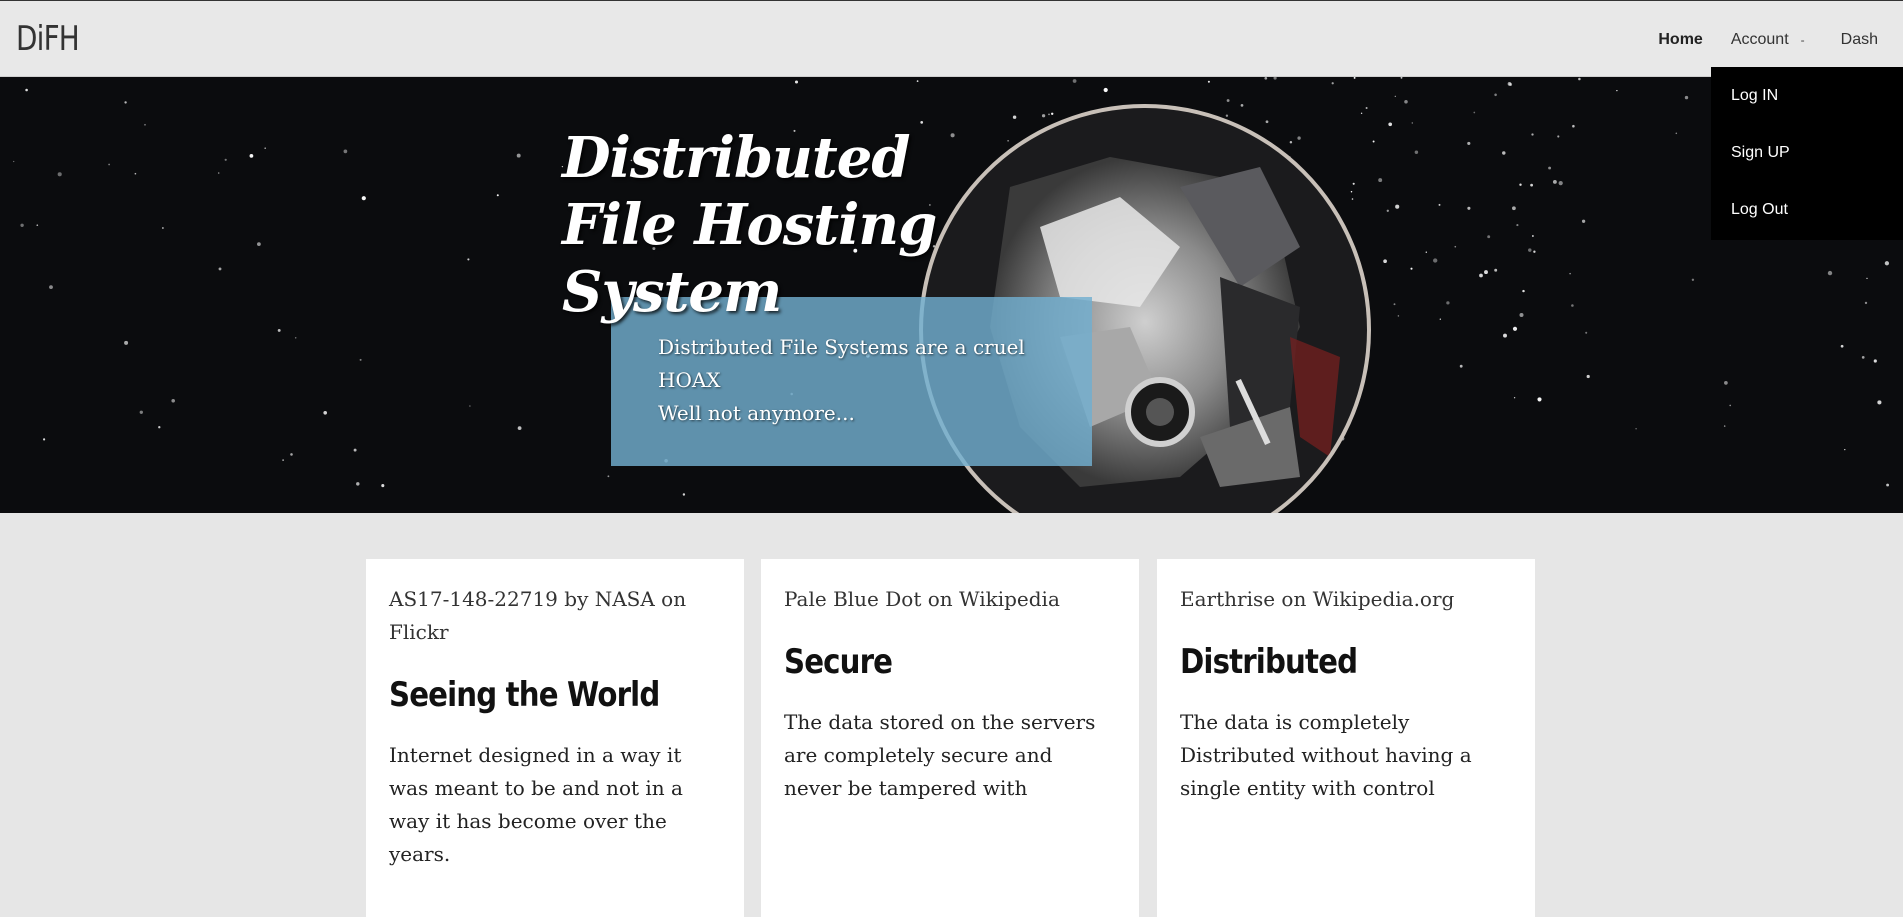  Describe the element at coordinates (1865, 40) in the screenshot. I see `nav-dash-link: Dash` at that location.